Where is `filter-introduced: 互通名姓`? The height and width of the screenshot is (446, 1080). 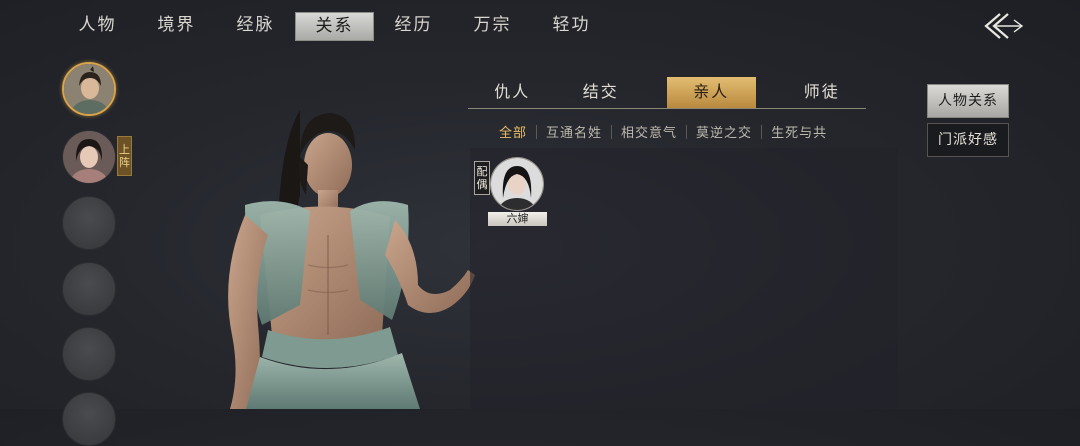
filter-introduced: 互通名姓 is located at coordinates (574, 131).